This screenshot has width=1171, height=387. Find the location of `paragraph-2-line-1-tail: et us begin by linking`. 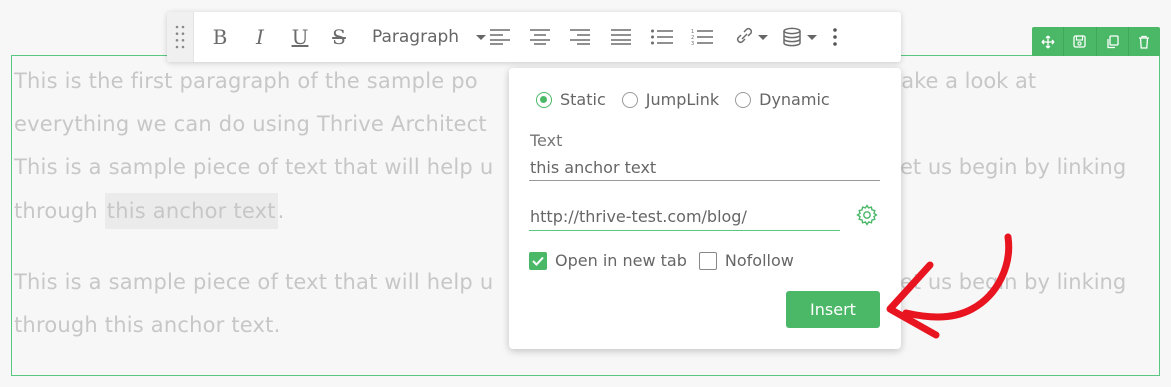

paragraph-2-line-1-tail: et us begin by linking is located at coordinates (1013, 167).